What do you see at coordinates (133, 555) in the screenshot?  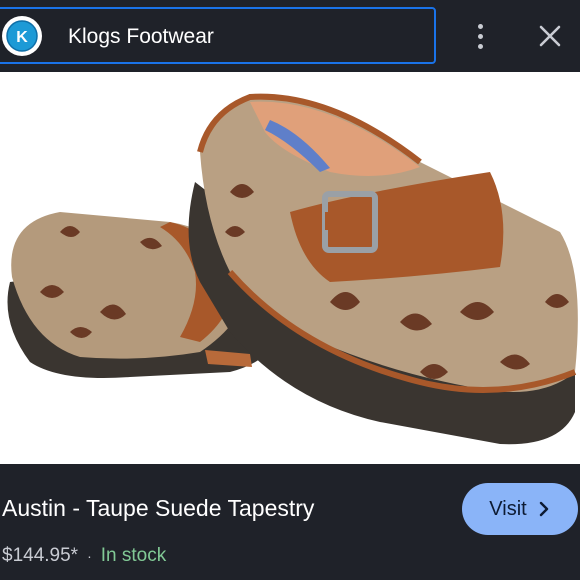 I see `availability-status: In stock` at bounding box center [133, 555].